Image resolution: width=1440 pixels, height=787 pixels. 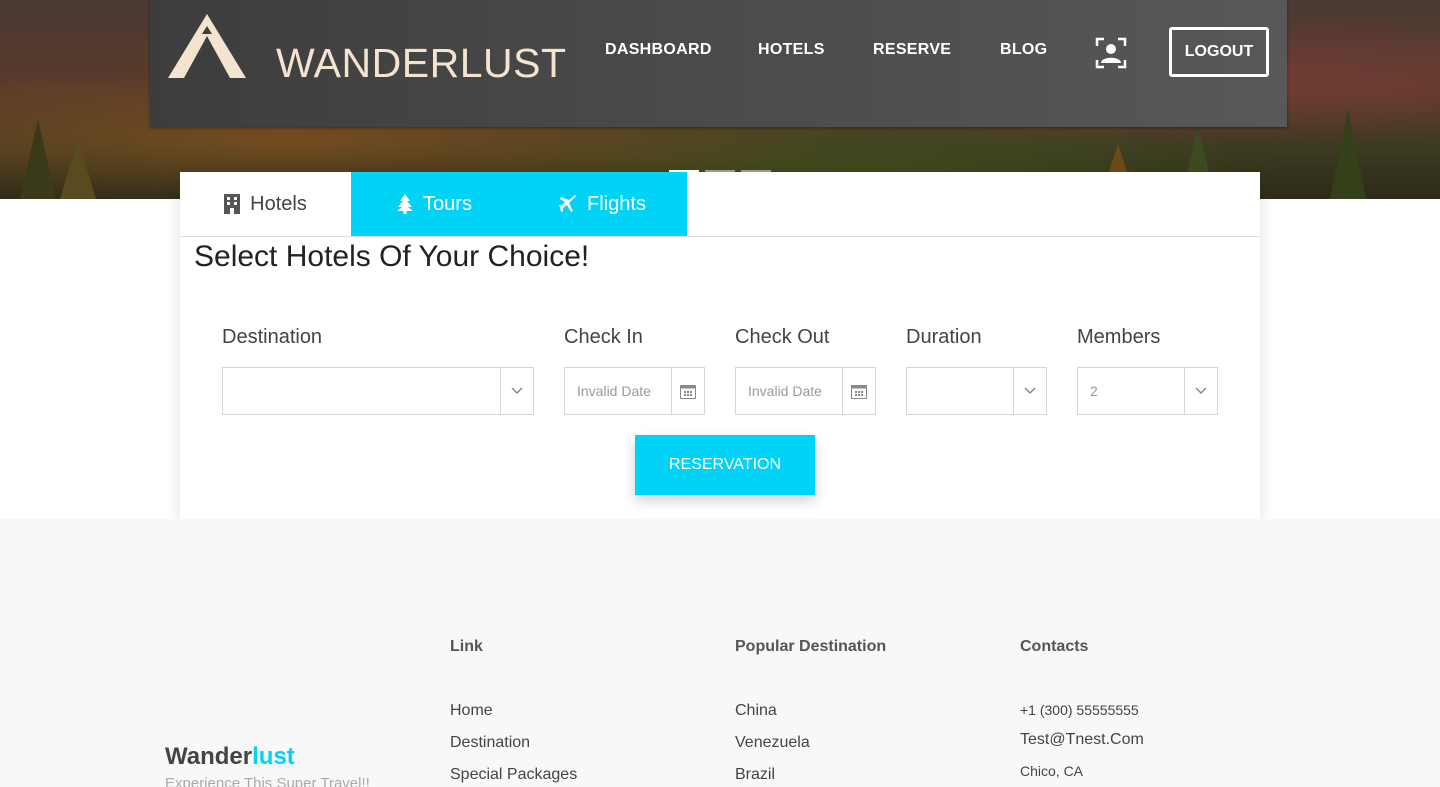 I want to click on divider, so click(x=720, y=236).